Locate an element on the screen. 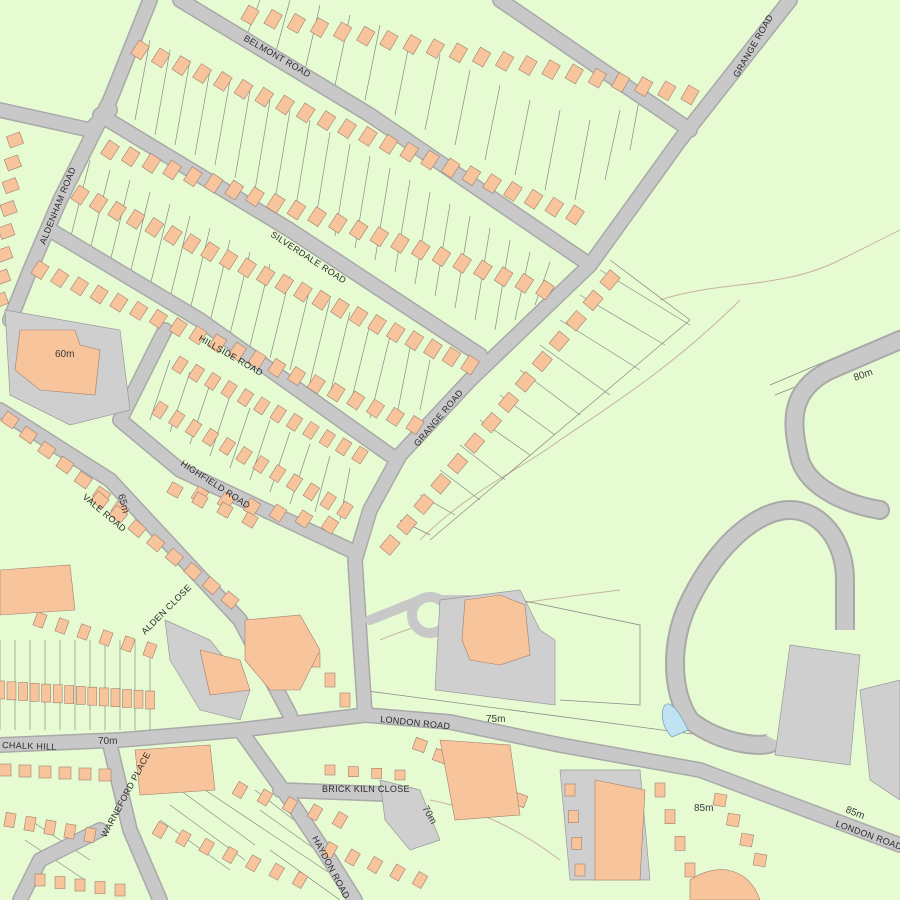  height-label-75m: 75m is located at coordinates (495, 719).